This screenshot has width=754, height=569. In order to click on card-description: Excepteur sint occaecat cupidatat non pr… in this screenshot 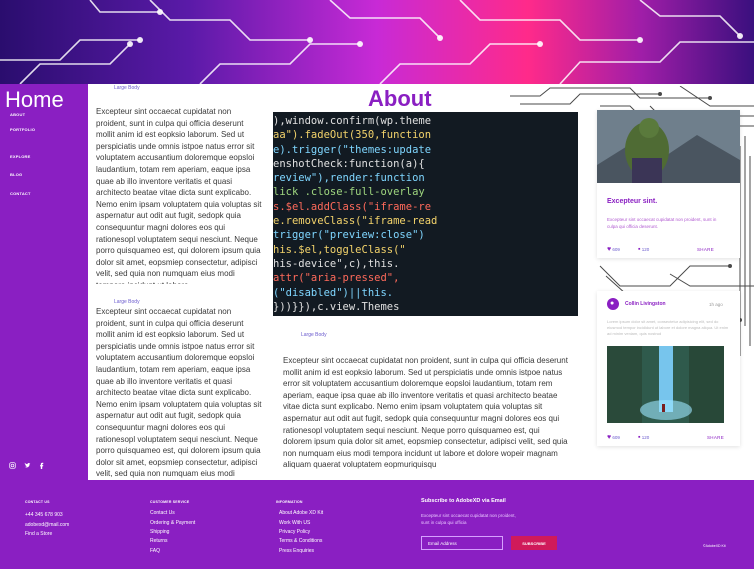, I will do `click(662, 223)`.